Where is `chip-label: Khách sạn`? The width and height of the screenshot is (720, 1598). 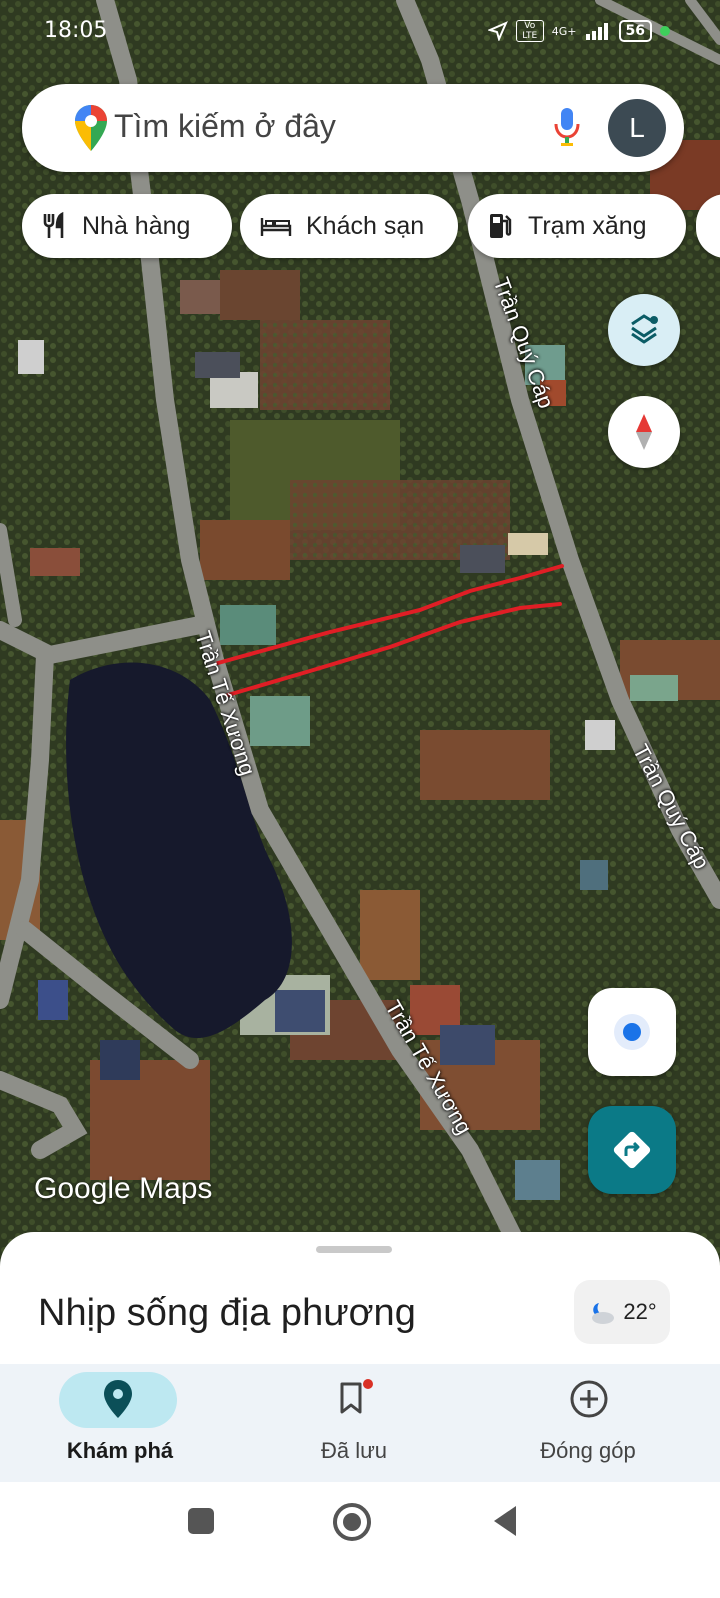 chip-label: Khách sạn is located at coordinates (365, 225).